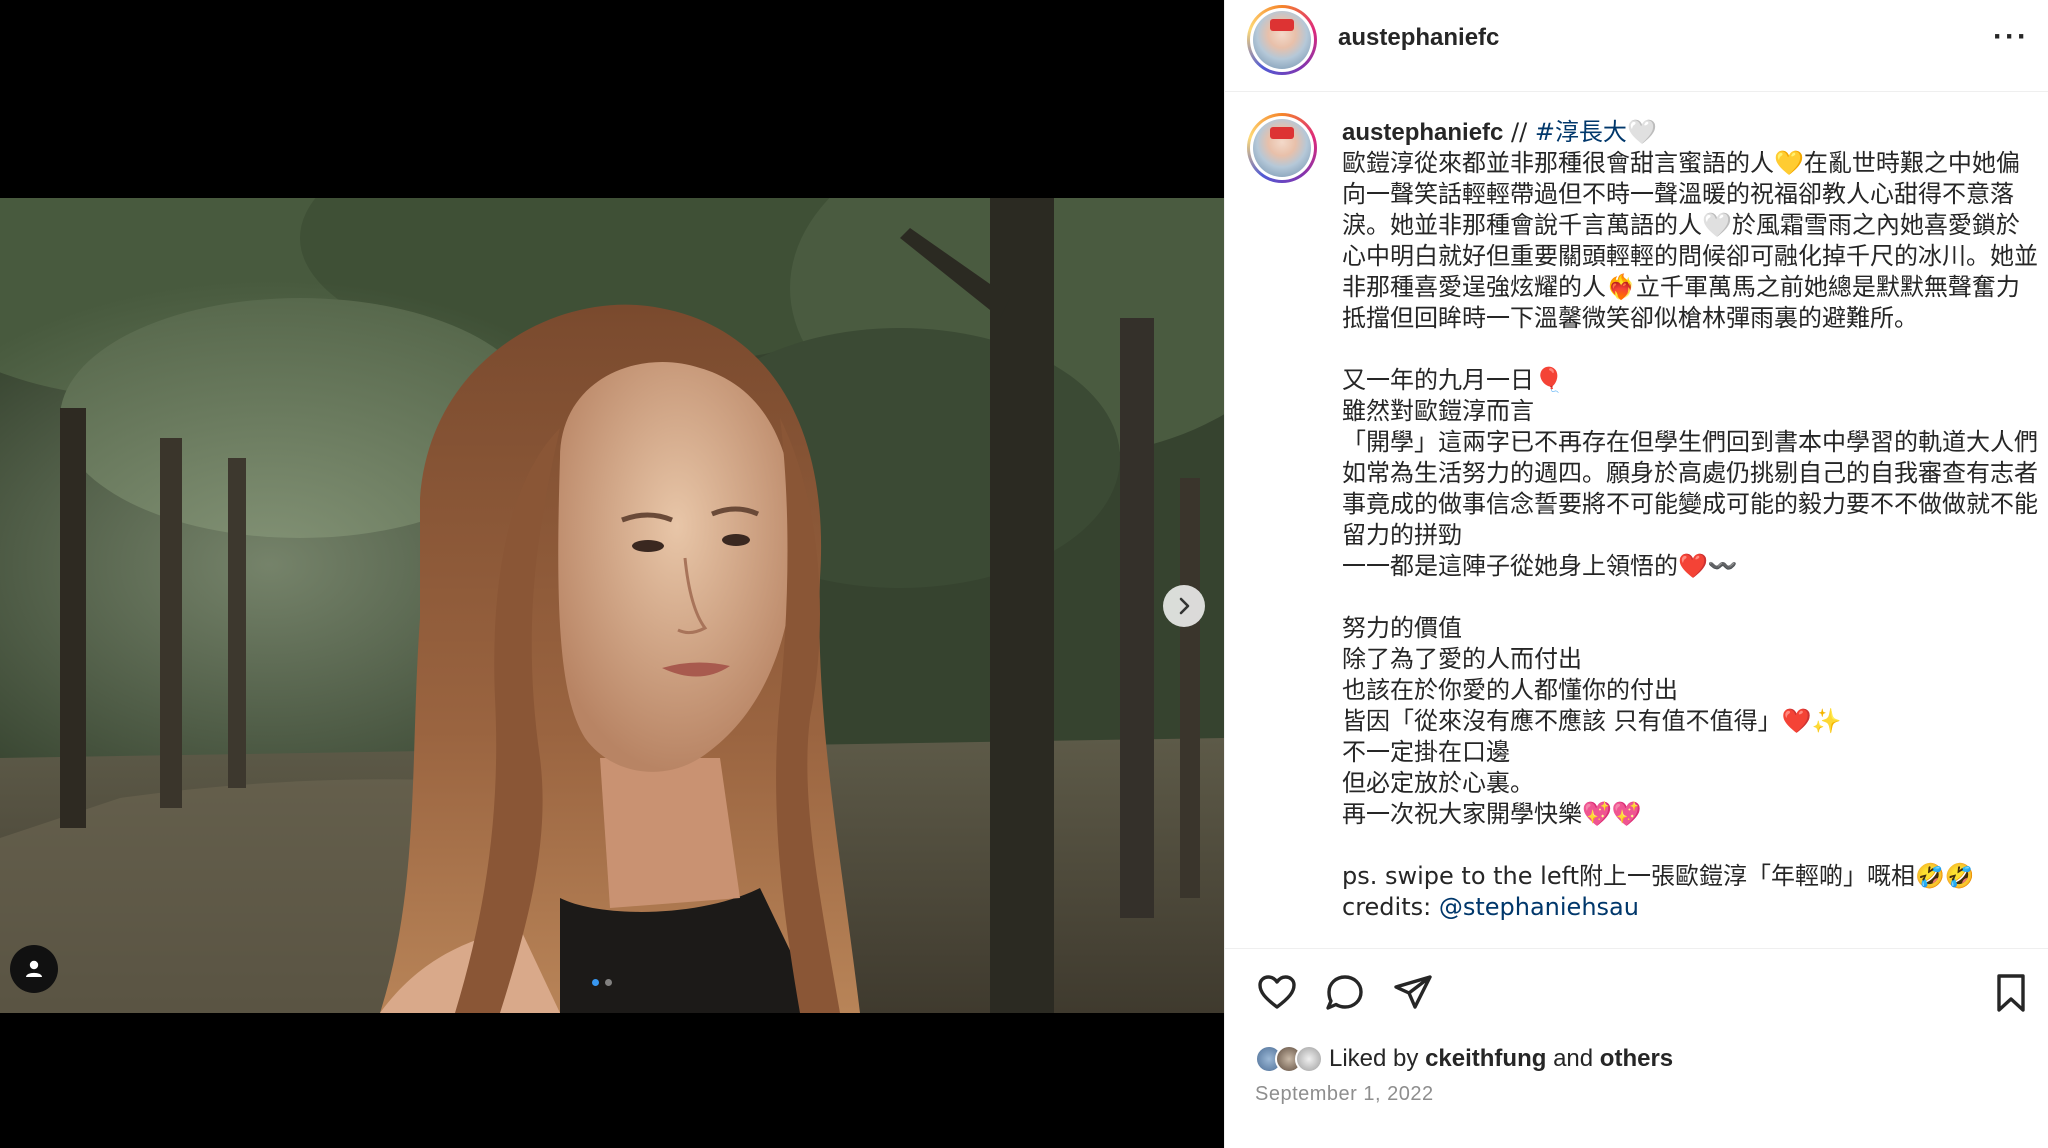  Describe the element at coordinates (1539, 907) in the screenshot. I see `credits-user-link: @stephaniehsau` at that location.